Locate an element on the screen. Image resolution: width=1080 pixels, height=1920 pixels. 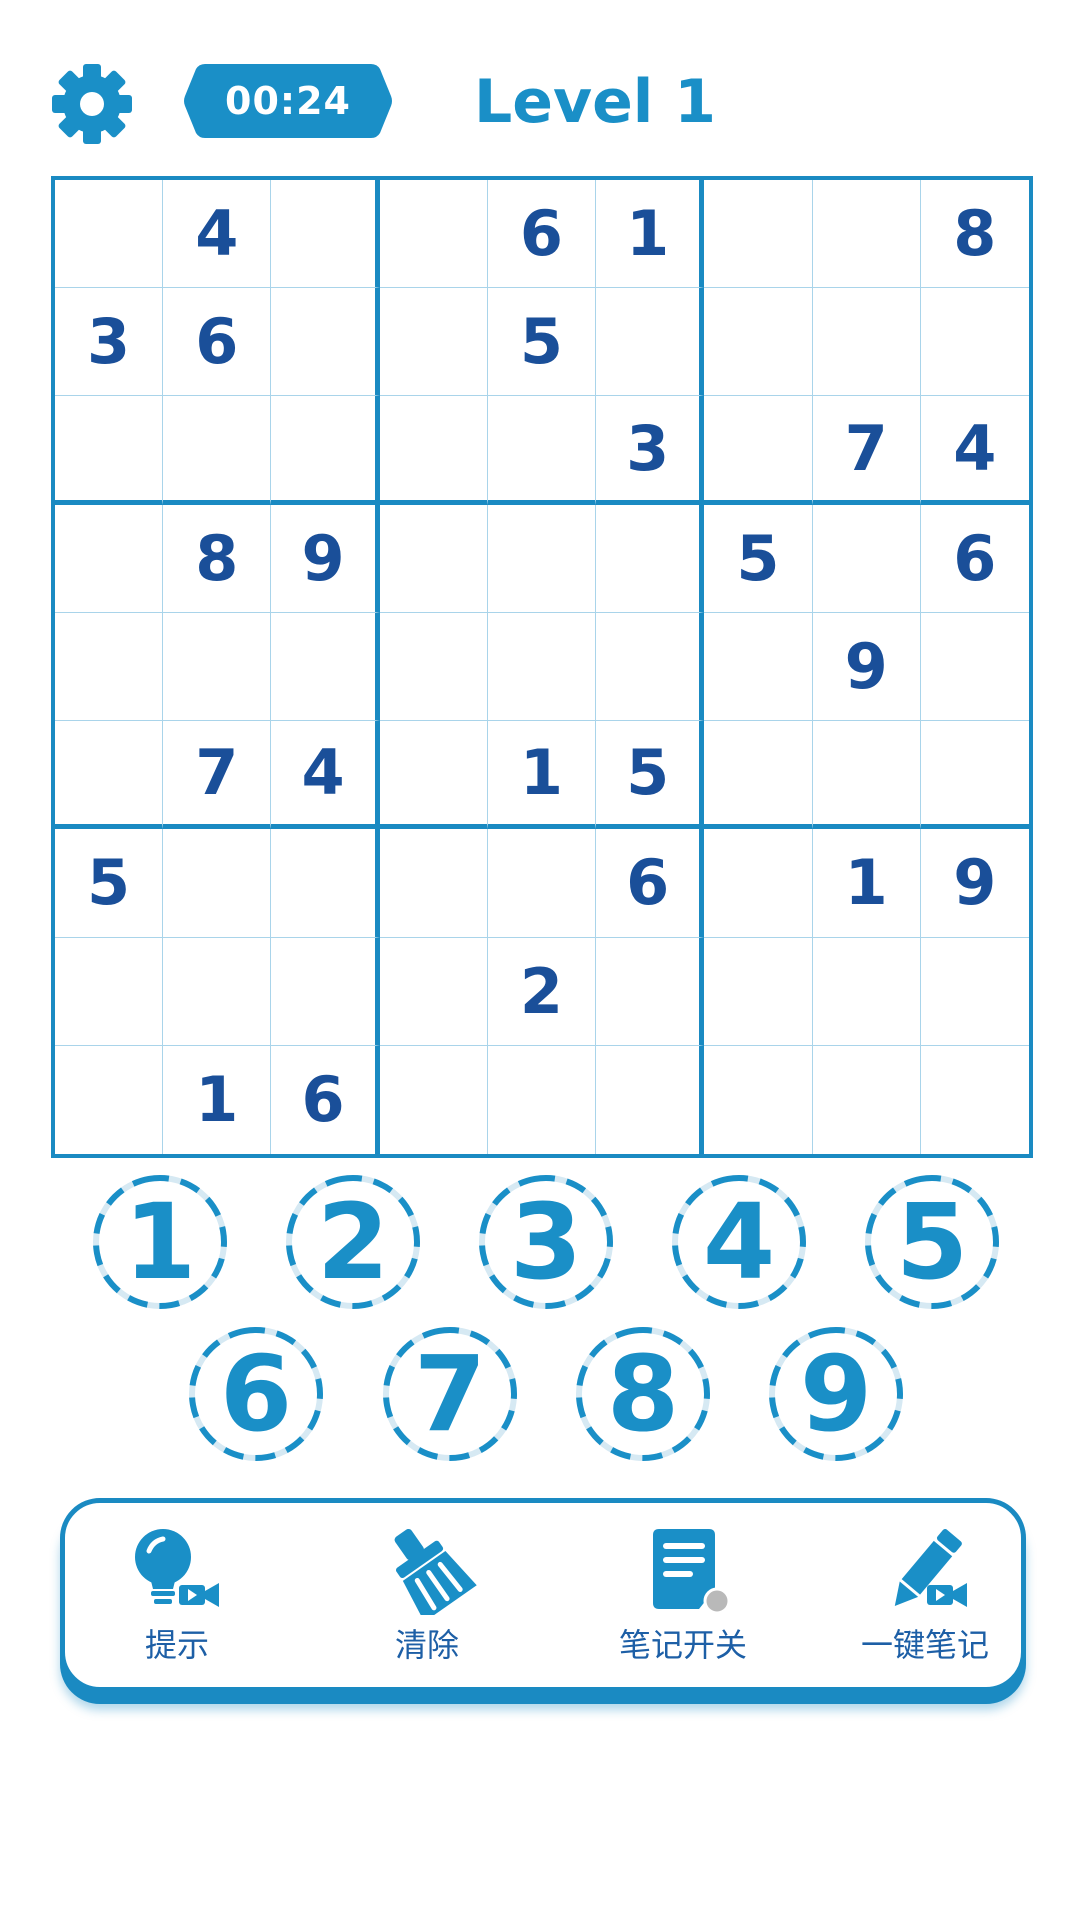
board-cell-r1c4 is located at coordinates (433, 234).